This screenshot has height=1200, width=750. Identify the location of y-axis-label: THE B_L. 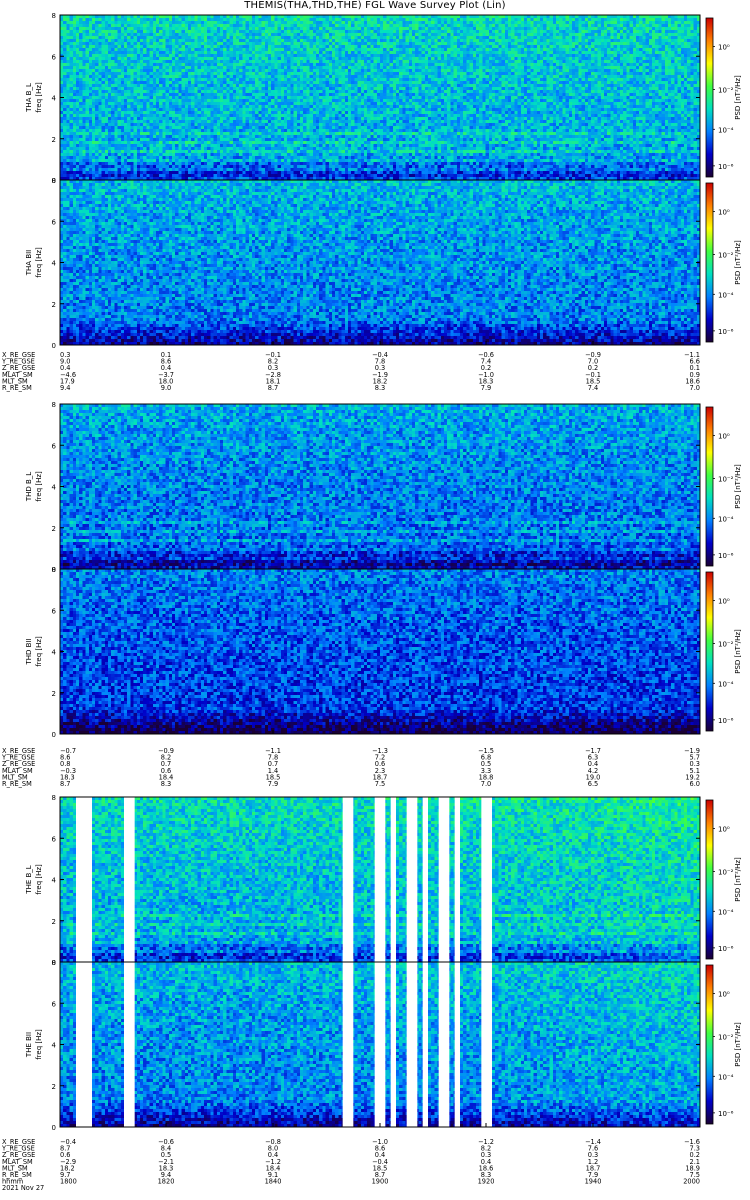
(29, 879).